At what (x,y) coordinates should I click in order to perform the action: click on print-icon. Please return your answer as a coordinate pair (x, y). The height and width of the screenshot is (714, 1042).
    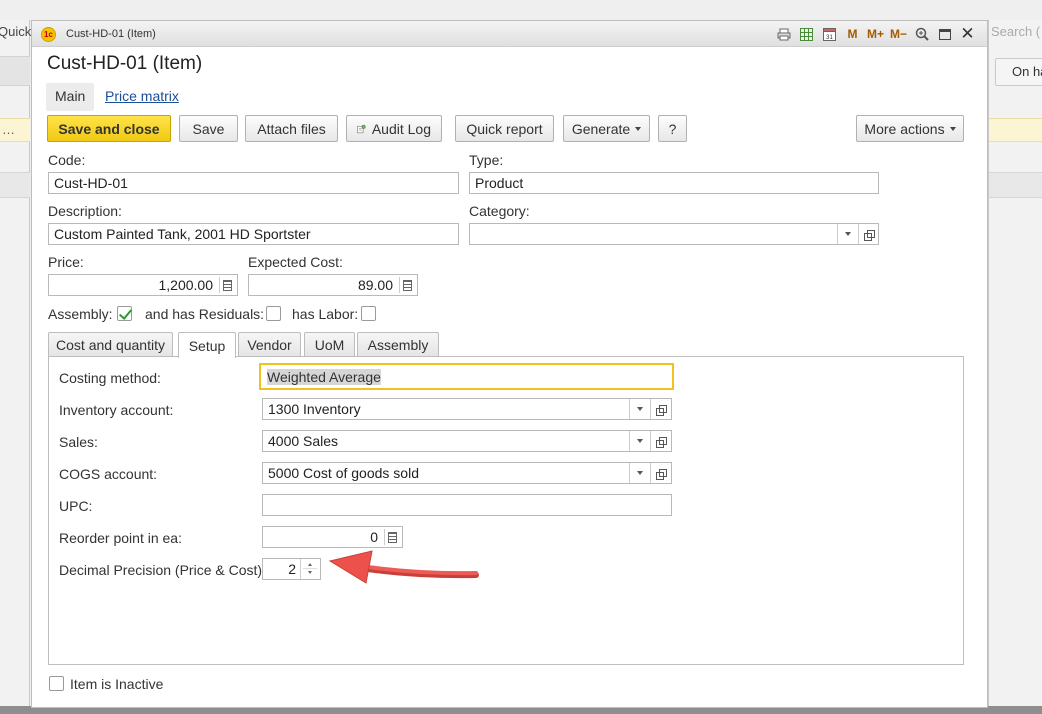
    Looking at the image, I should click on (783, 34).